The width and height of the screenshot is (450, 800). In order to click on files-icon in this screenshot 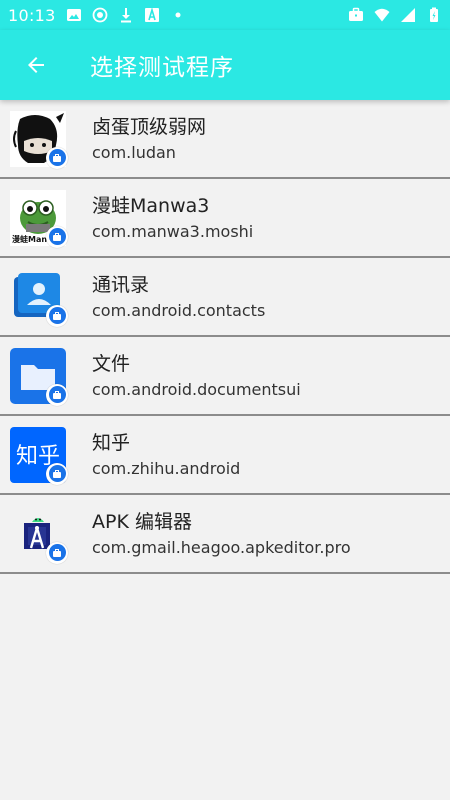, I will do `click(39, 376)`.